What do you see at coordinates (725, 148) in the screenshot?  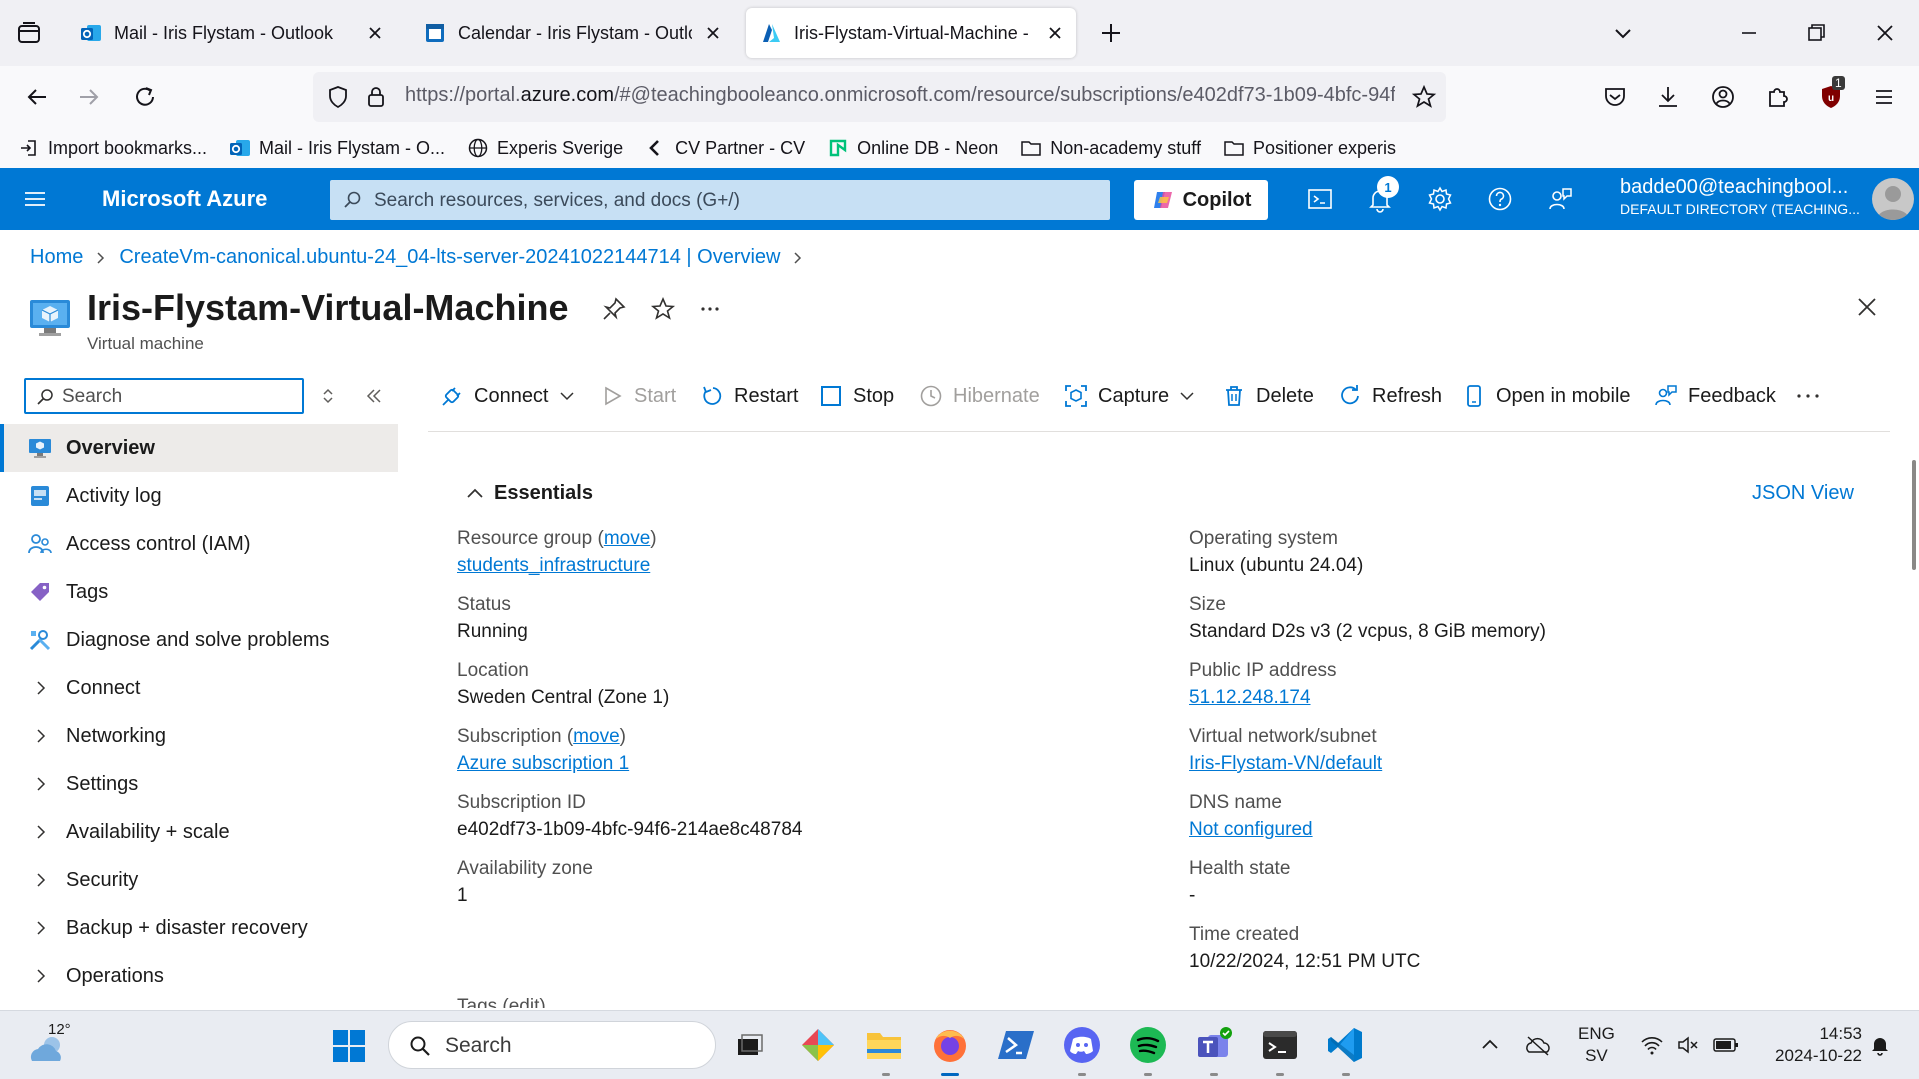 I see `bookmark-cvpartner: CV Partner - CV` at bounding box center [725, 148].